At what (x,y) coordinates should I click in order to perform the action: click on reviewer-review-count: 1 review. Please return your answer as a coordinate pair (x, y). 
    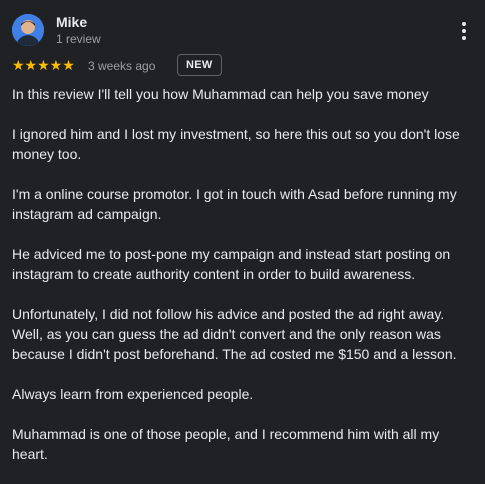
    Looking at the image, I should click on (78, 39).